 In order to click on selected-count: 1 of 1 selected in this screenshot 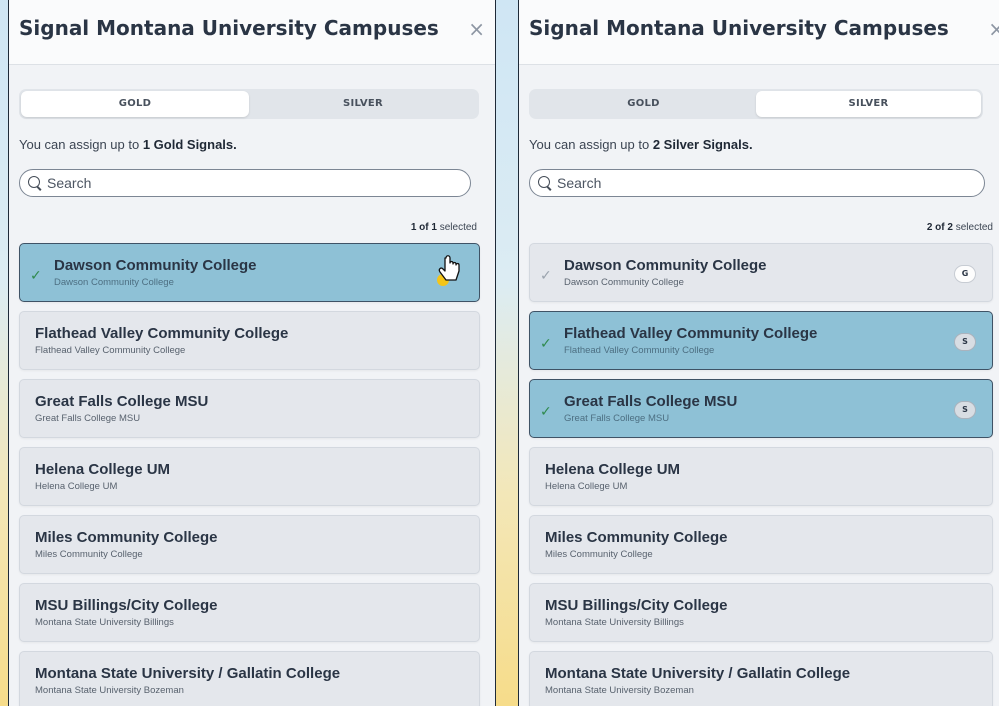, I will do `click(444, 227)`.